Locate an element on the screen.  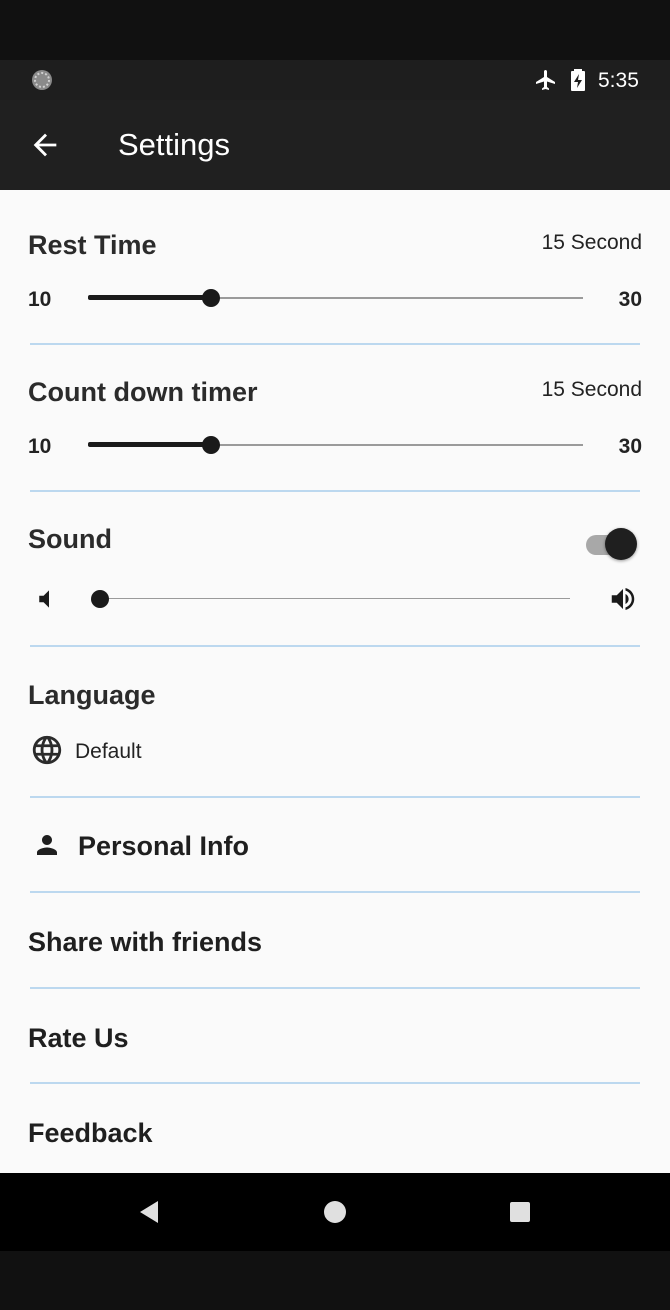
navigation-bar is located at coordinates (335, 1212).